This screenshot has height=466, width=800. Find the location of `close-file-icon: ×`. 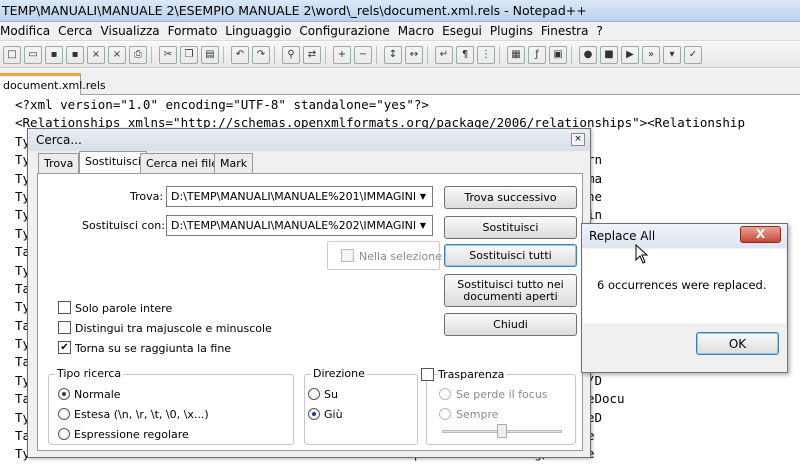

close-file-icon: × is located at coordinates (96, 55).